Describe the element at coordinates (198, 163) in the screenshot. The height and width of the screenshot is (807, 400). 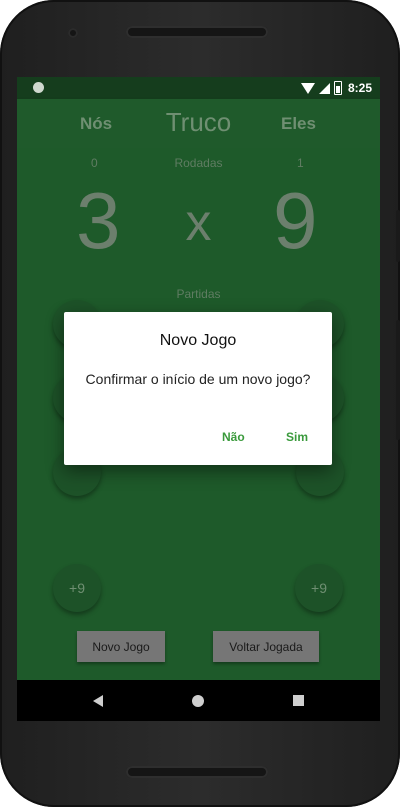
I see `rounds-label: Rodadas` at that location.